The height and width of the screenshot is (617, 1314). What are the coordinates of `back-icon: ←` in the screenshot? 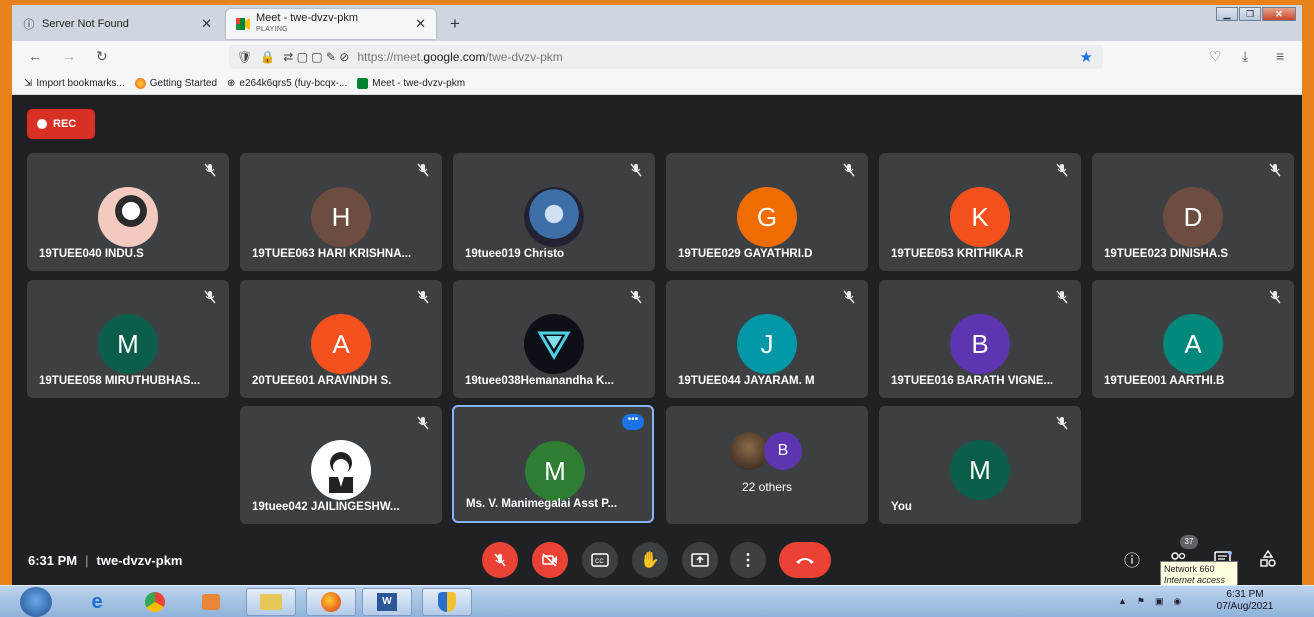 It's located at (35, 56).